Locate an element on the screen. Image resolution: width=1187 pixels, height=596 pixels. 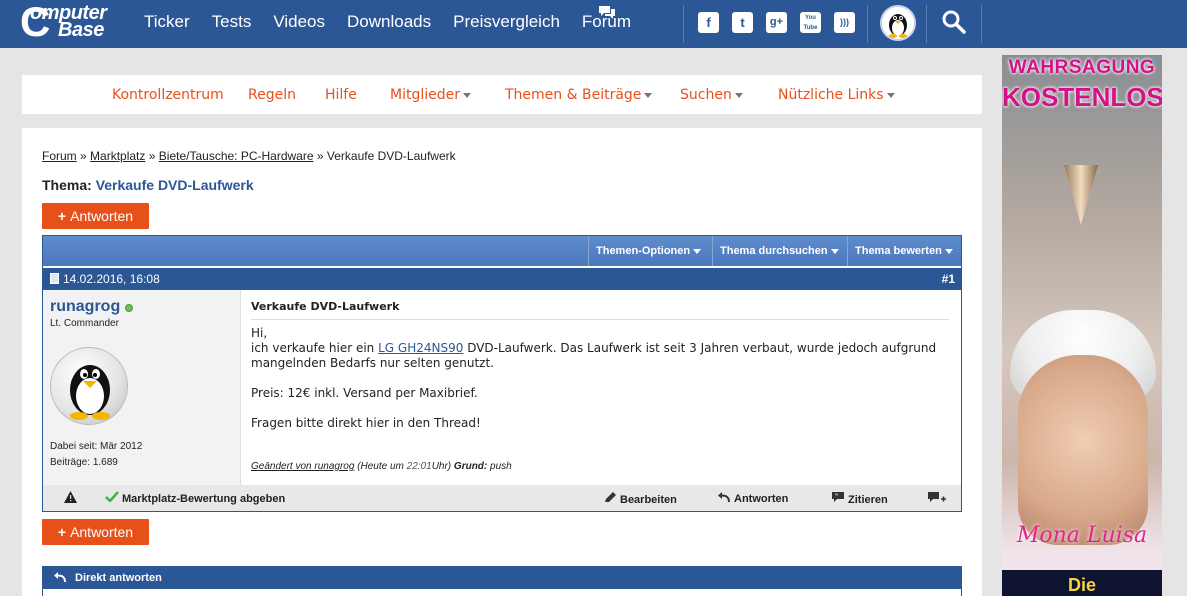
user-avatar-large is located at coordinates (89, 386).